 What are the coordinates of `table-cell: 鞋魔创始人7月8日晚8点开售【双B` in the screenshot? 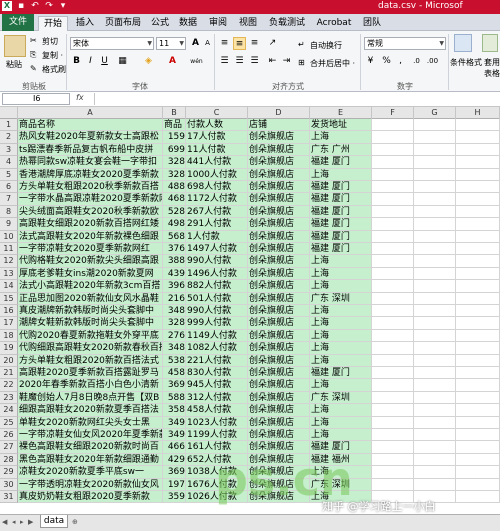 It's located at (90, 398).